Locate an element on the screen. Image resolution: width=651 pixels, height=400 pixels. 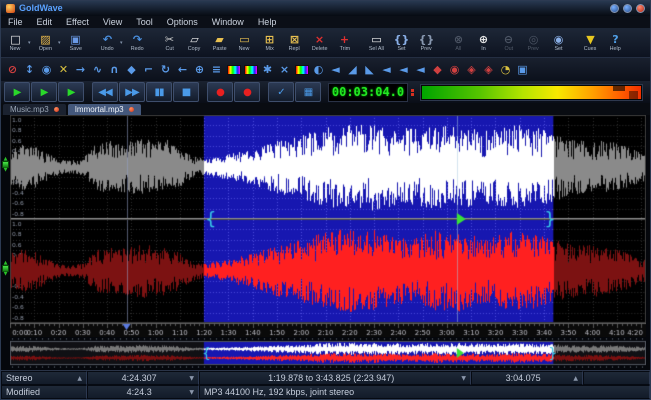
menu-effect: Effect is located at coordinates (77, 22).